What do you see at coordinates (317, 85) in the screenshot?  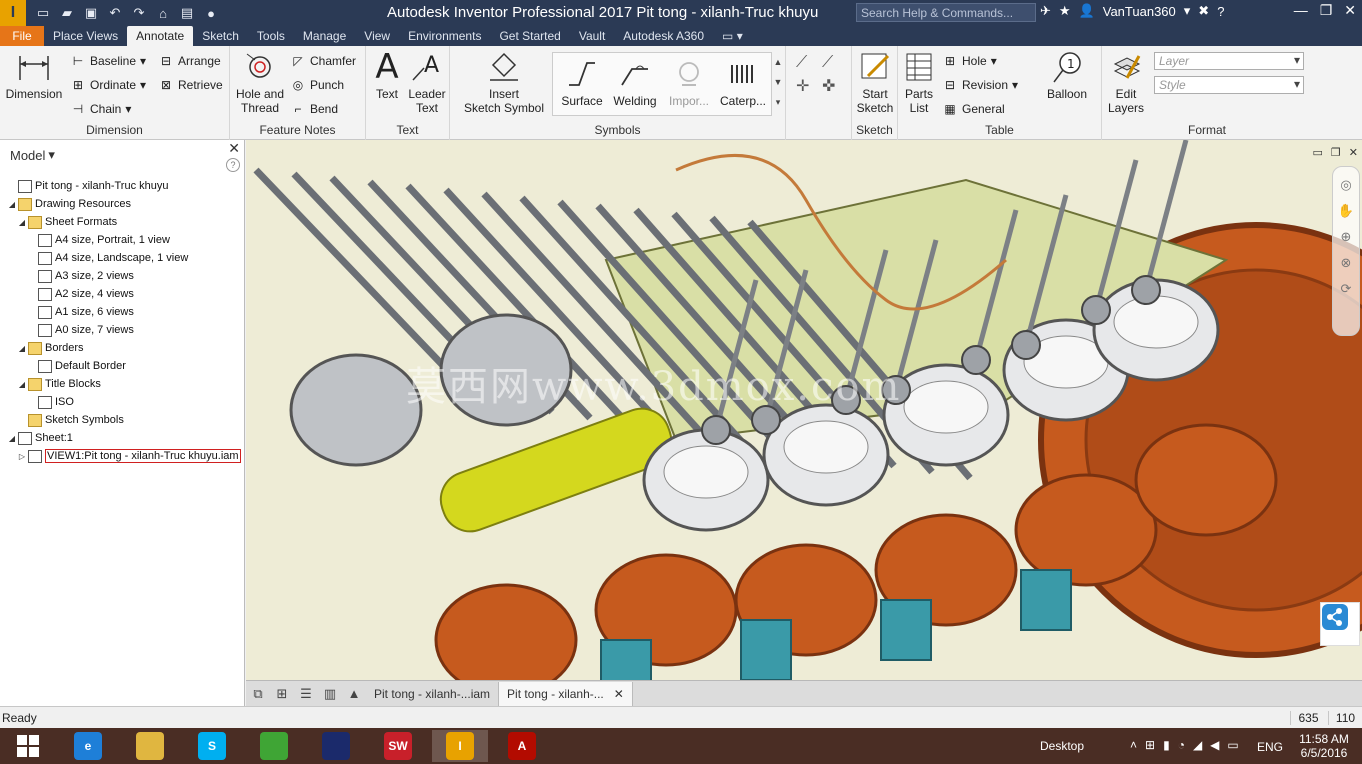 I see `punch-button: ◎ Punch` at bounding box center [317, 85].